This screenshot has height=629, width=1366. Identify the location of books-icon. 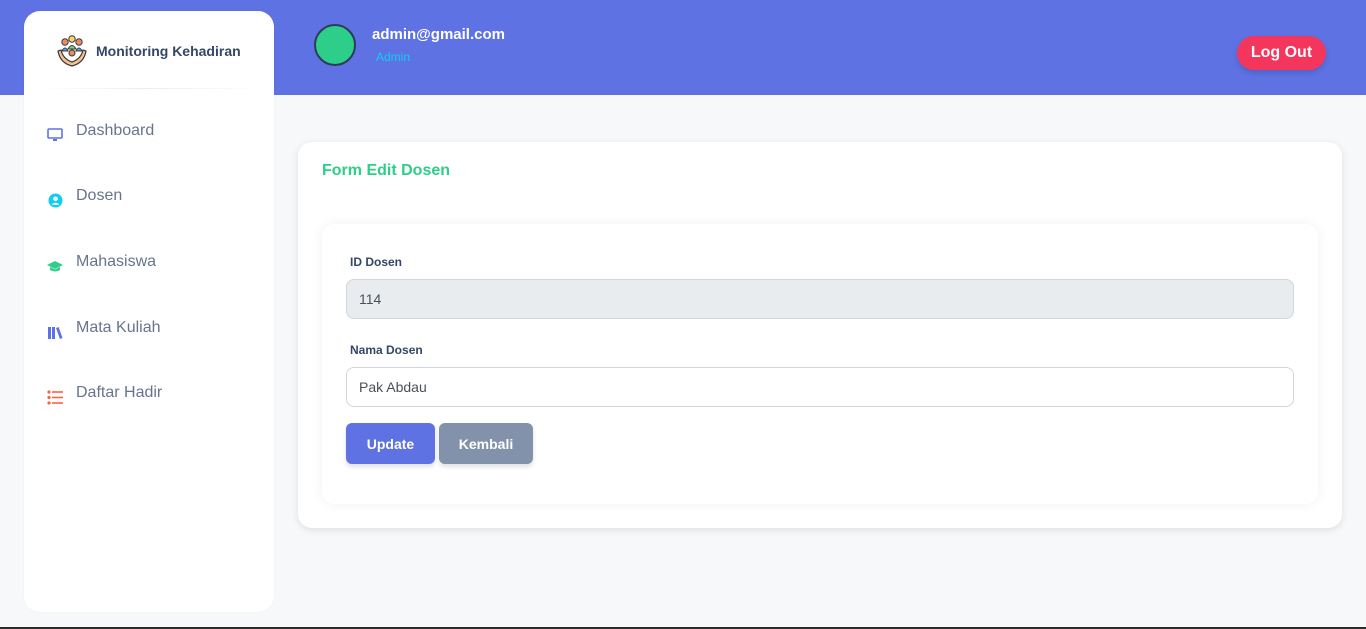
(55, 332).